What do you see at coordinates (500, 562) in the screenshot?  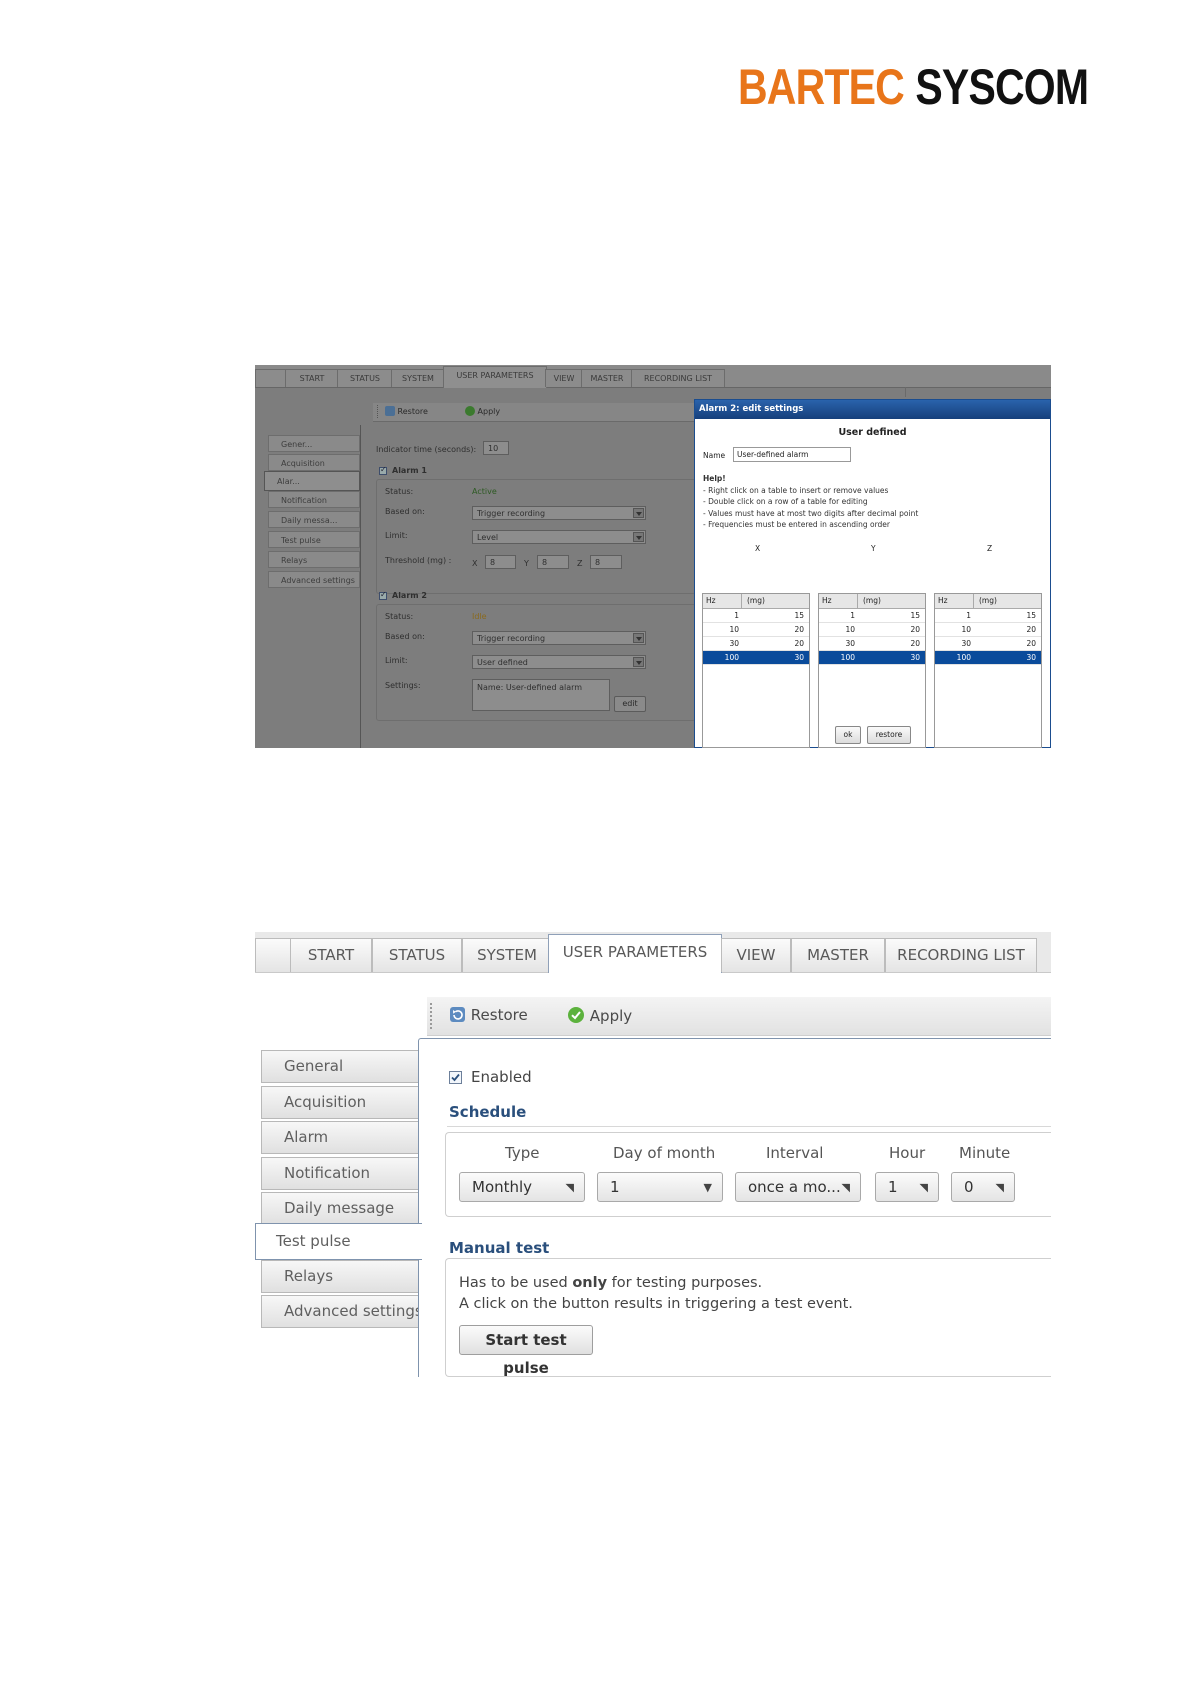 I see `threshold-x-input: 8` at bounding box center [500, 562].